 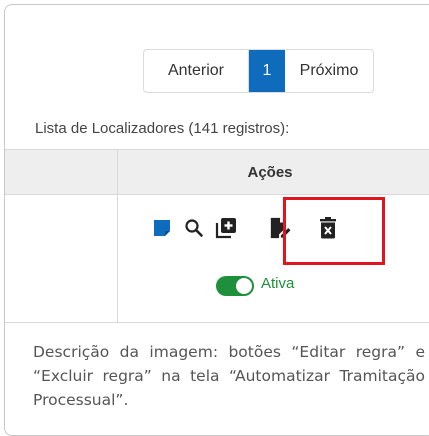 What do you see at coordinates (334, 231) in the screenshot?
I see `edit-delete-highlight-box` at bounding box center [334, 231].